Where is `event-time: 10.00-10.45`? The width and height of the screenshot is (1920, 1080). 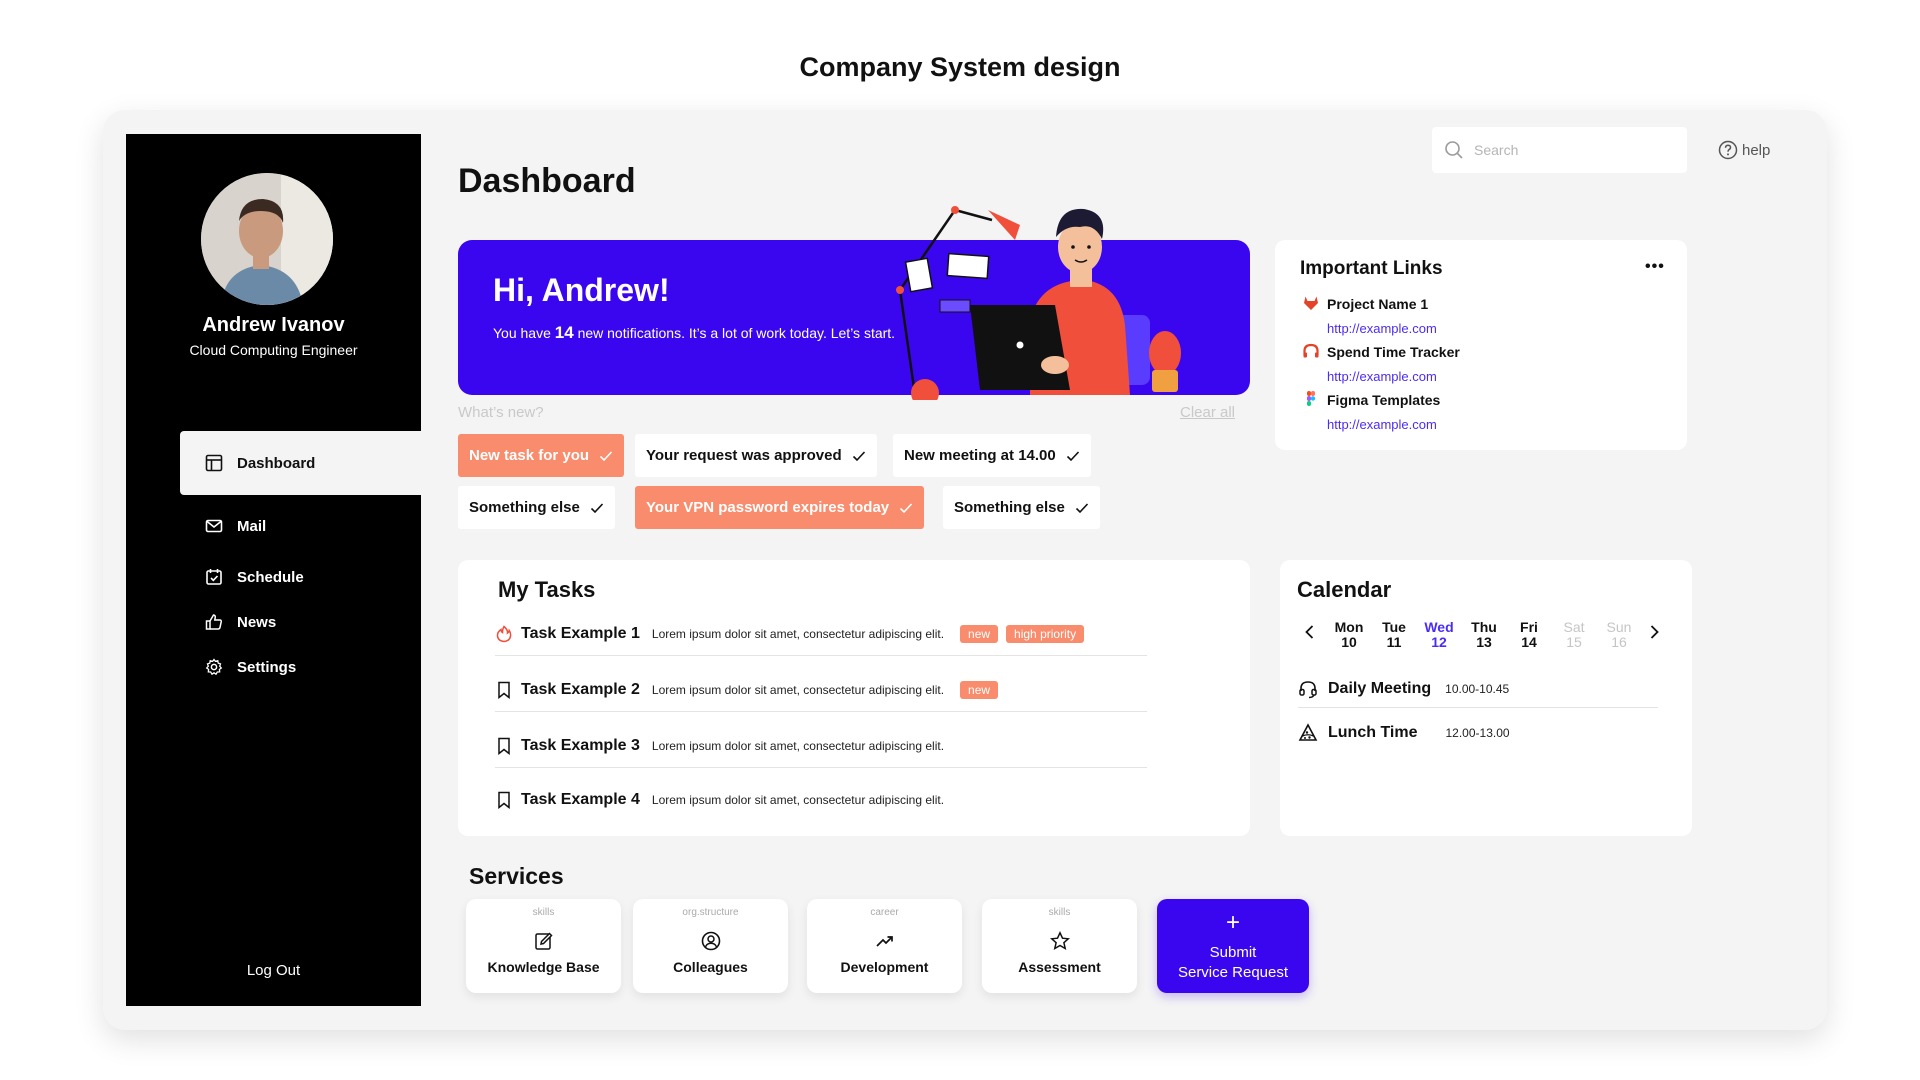 event-time: 10.00-10.45 is located at coordinates (1477, 688).